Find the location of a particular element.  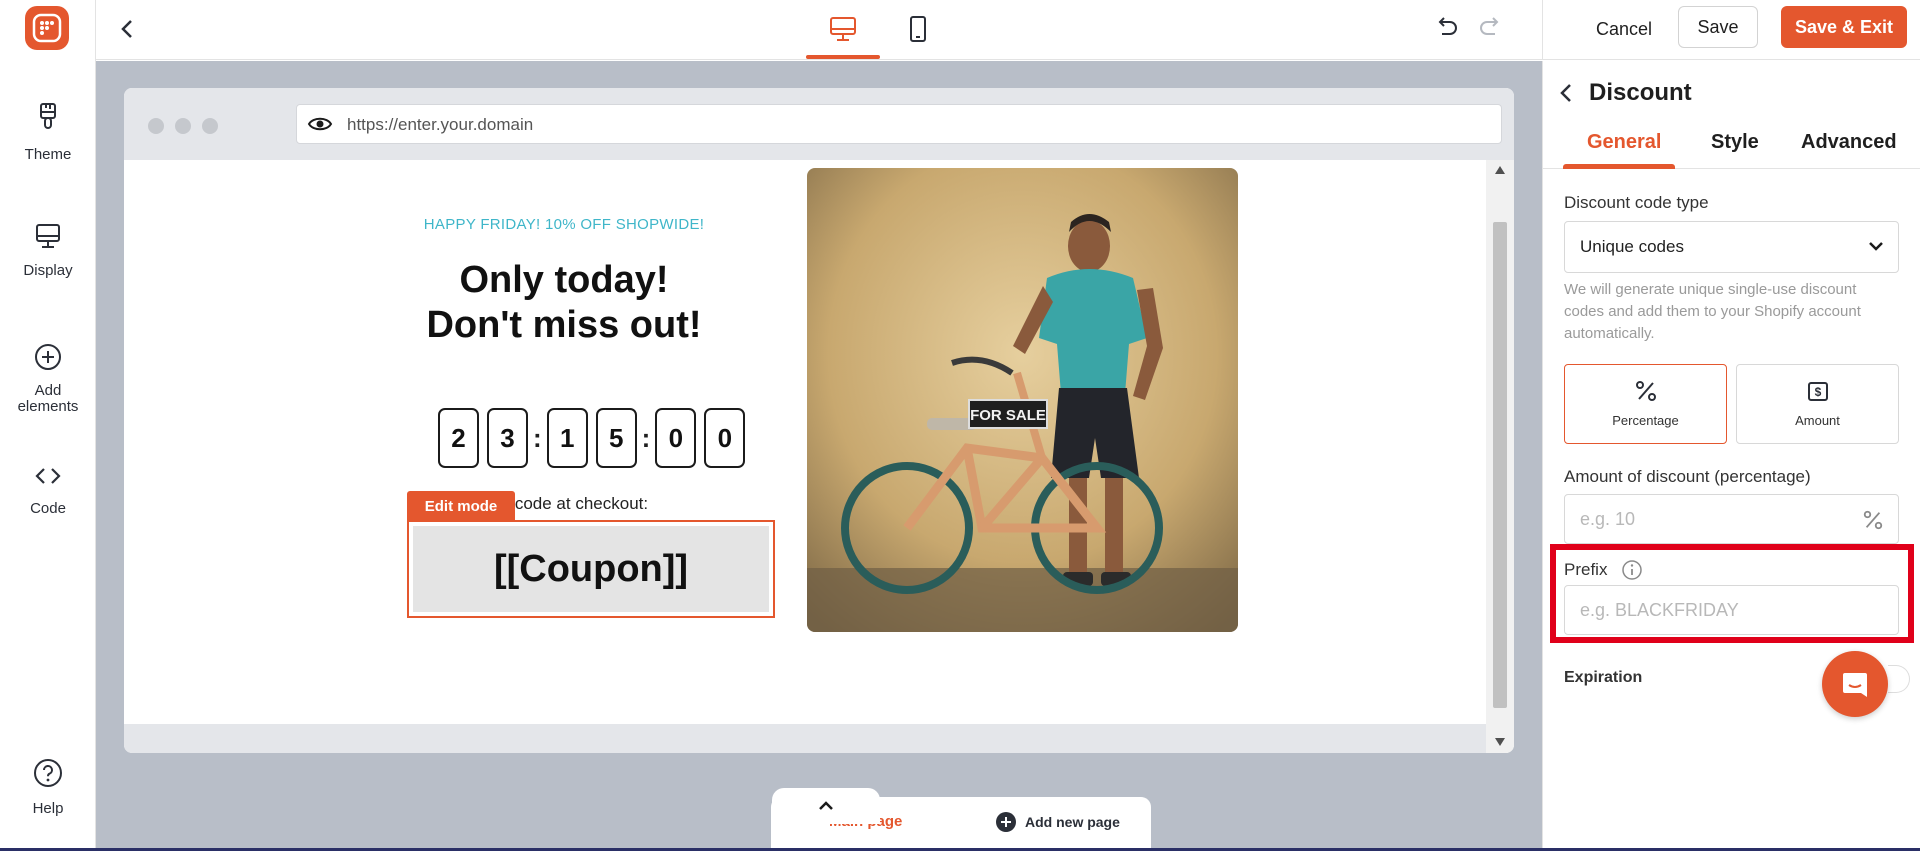

save-exit-button: Save & Exit is located at coordinates (1844, 27).